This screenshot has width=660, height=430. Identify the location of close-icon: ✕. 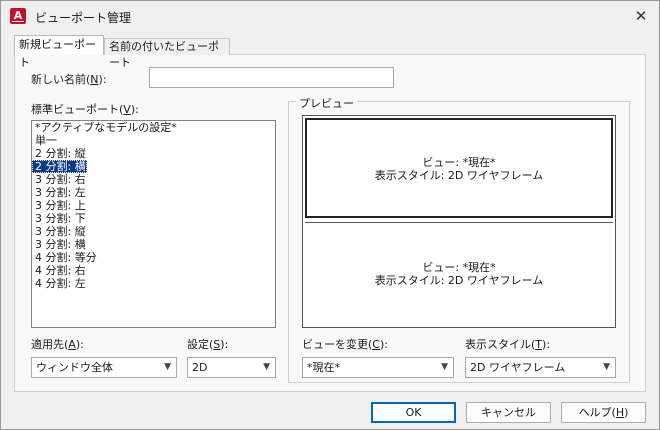
(641, 16).